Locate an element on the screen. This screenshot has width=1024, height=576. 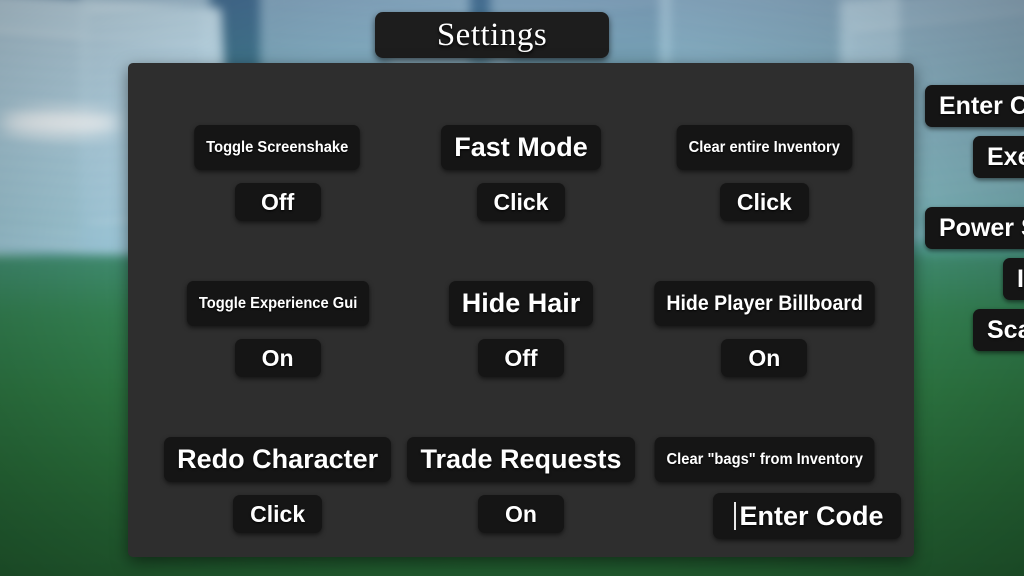
side-panel-row: Power S is located at coordinates (974, 228).